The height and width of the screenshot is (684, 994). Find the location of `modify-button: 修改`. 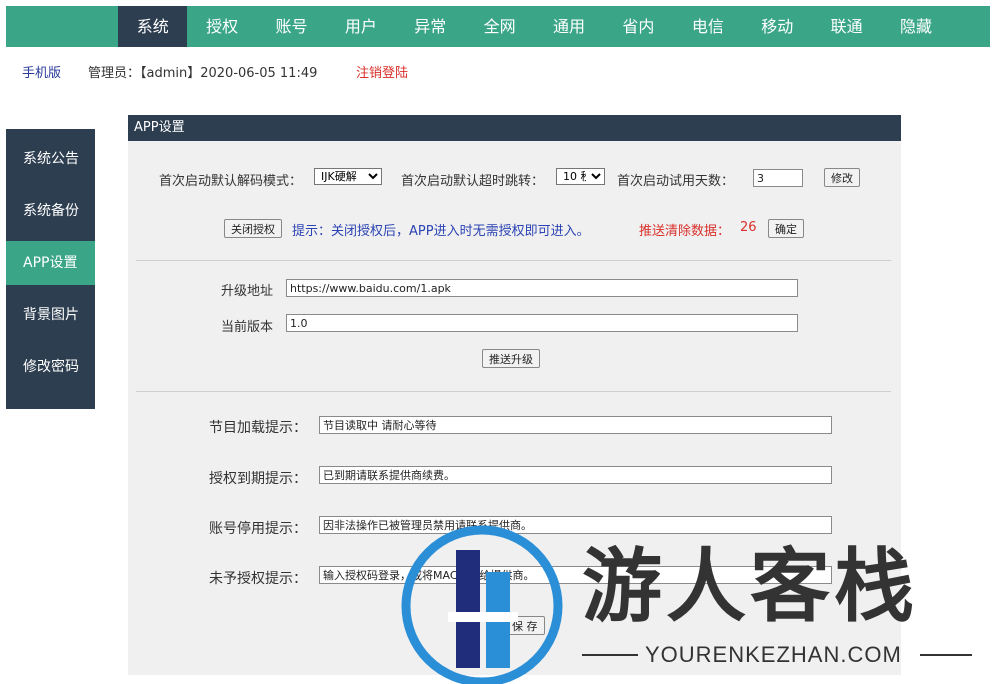

modify-button: 修改 is located at coordinates (842, 177).